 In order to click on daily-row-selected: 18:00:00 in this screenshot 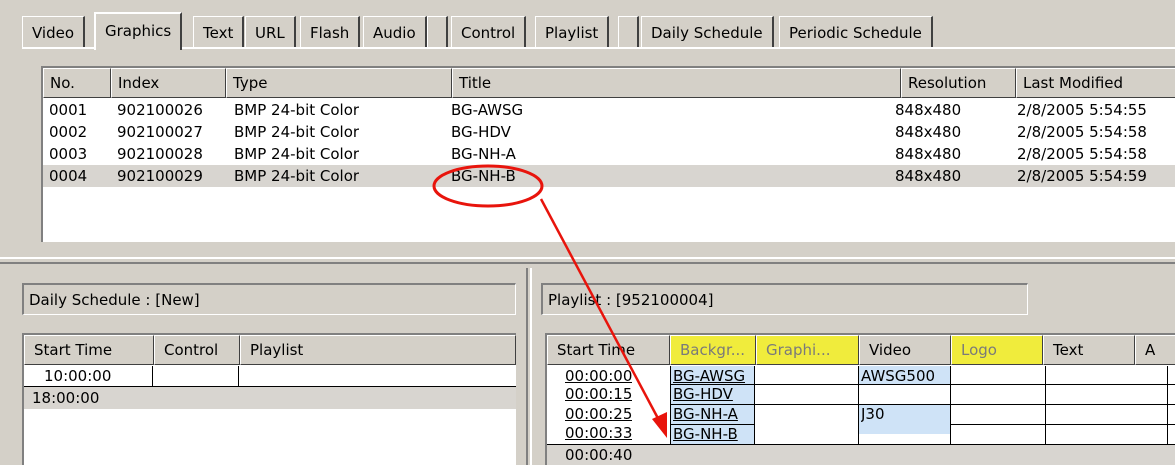, I will do `click(270, 398)`.